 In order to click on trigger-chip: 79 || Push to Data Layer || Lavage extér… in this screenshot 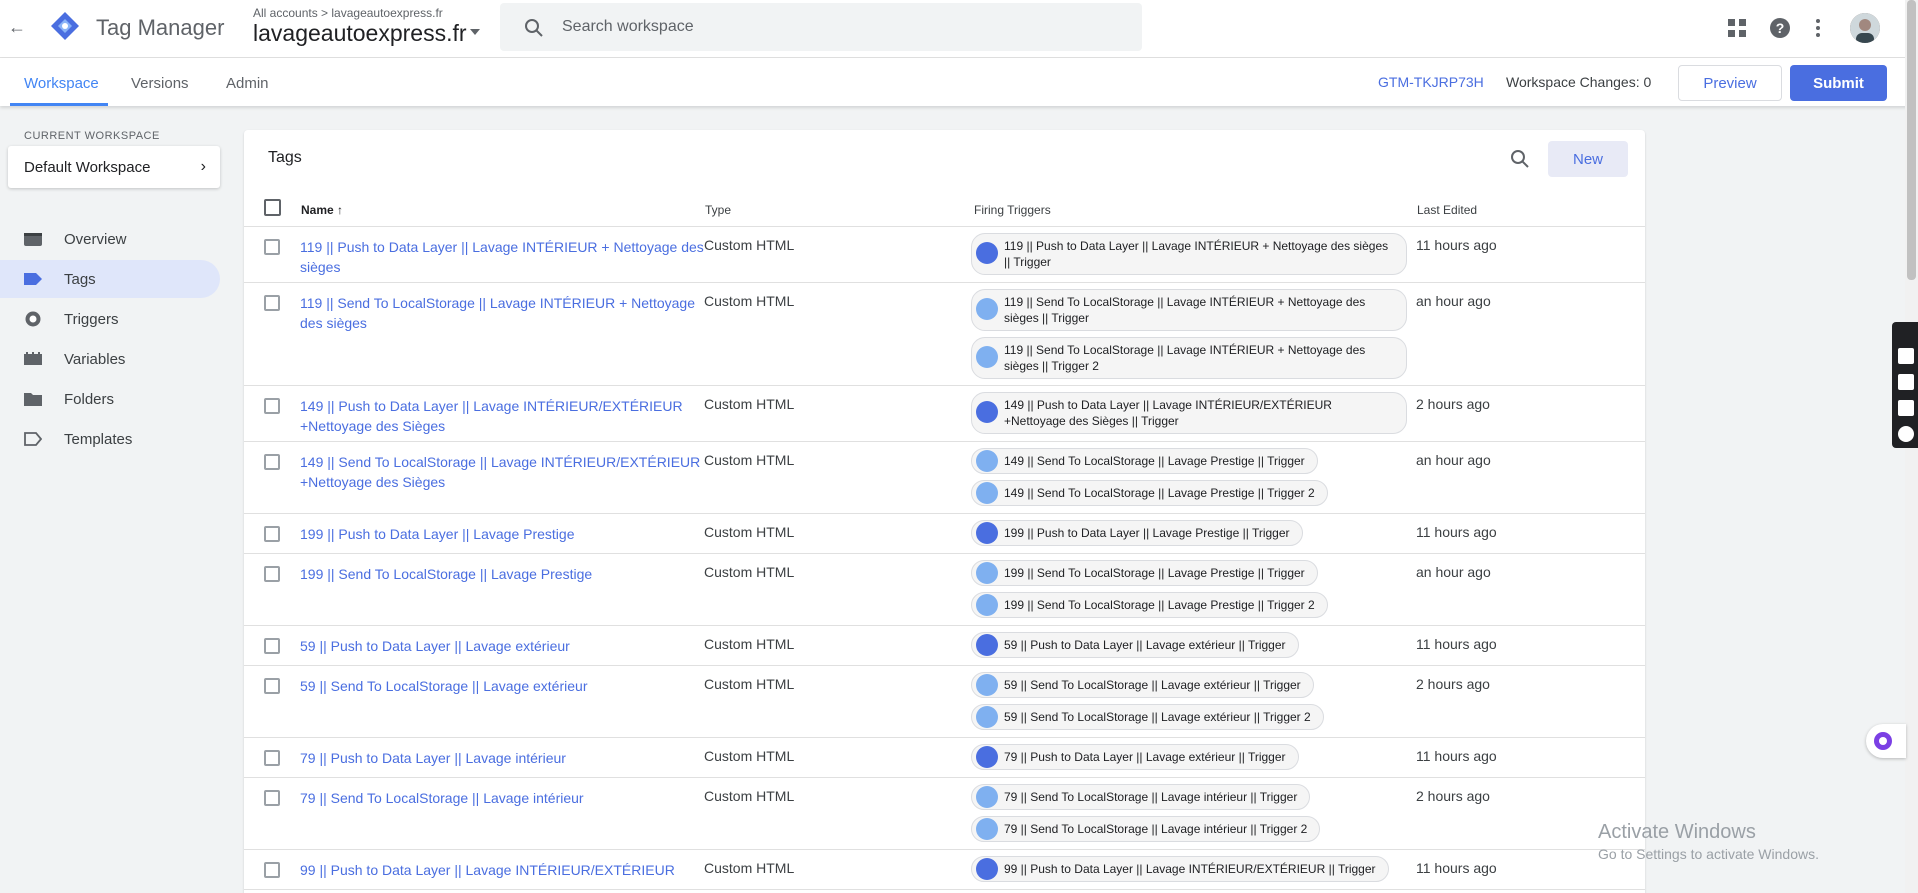, I will do `click(1135, 757)`.